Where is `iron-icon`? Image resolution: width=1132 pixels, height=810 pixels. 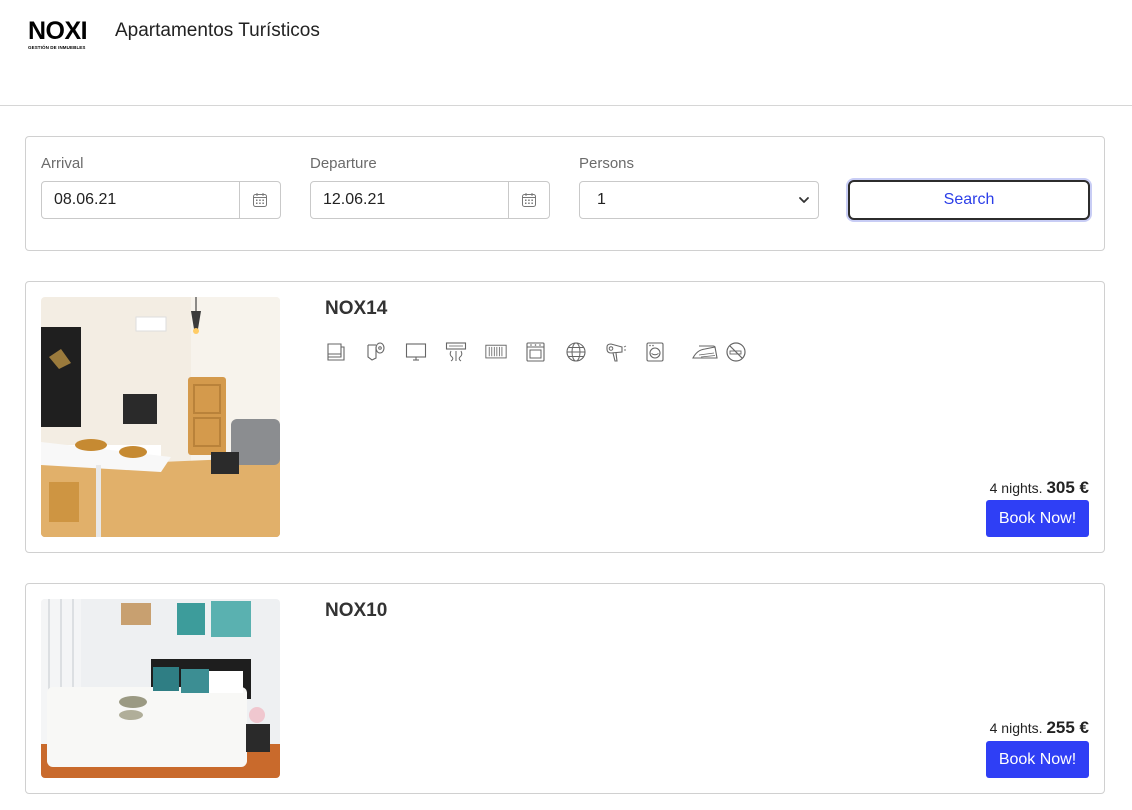
iron-icon is located at coordinates (705, 352).